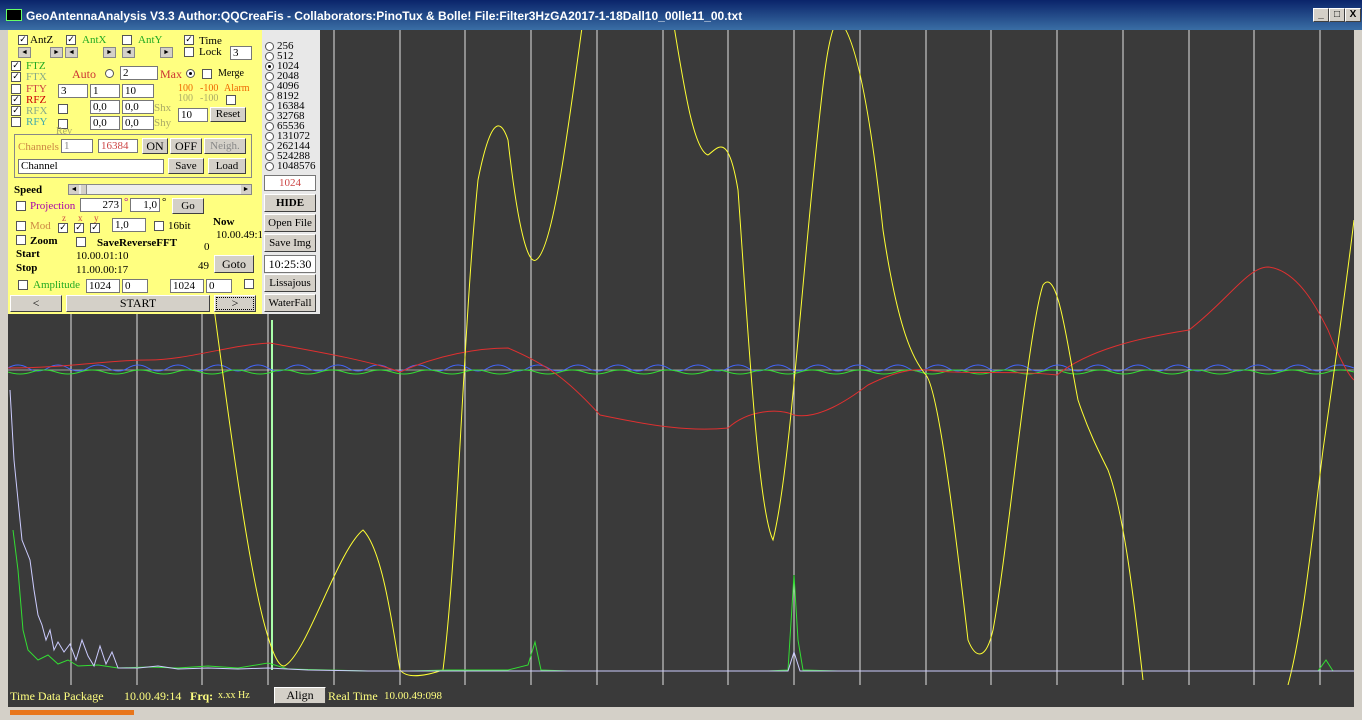 The width and height of the screenshot is (1362, 720). I want to click on open-file-button: Open File, so click(290, 223).